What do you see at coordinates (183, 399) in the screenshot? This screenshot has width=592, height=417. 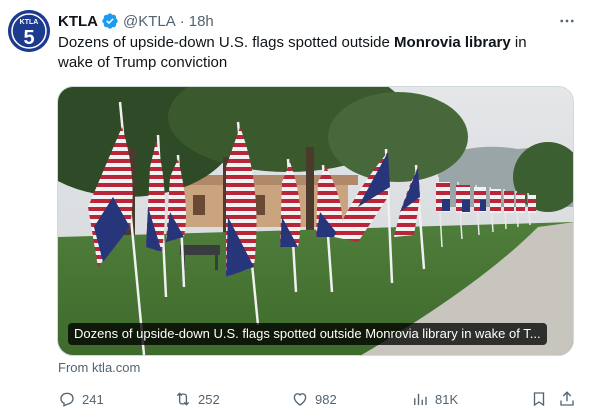 I see `repost-icon` at bounding box center [183, 399].